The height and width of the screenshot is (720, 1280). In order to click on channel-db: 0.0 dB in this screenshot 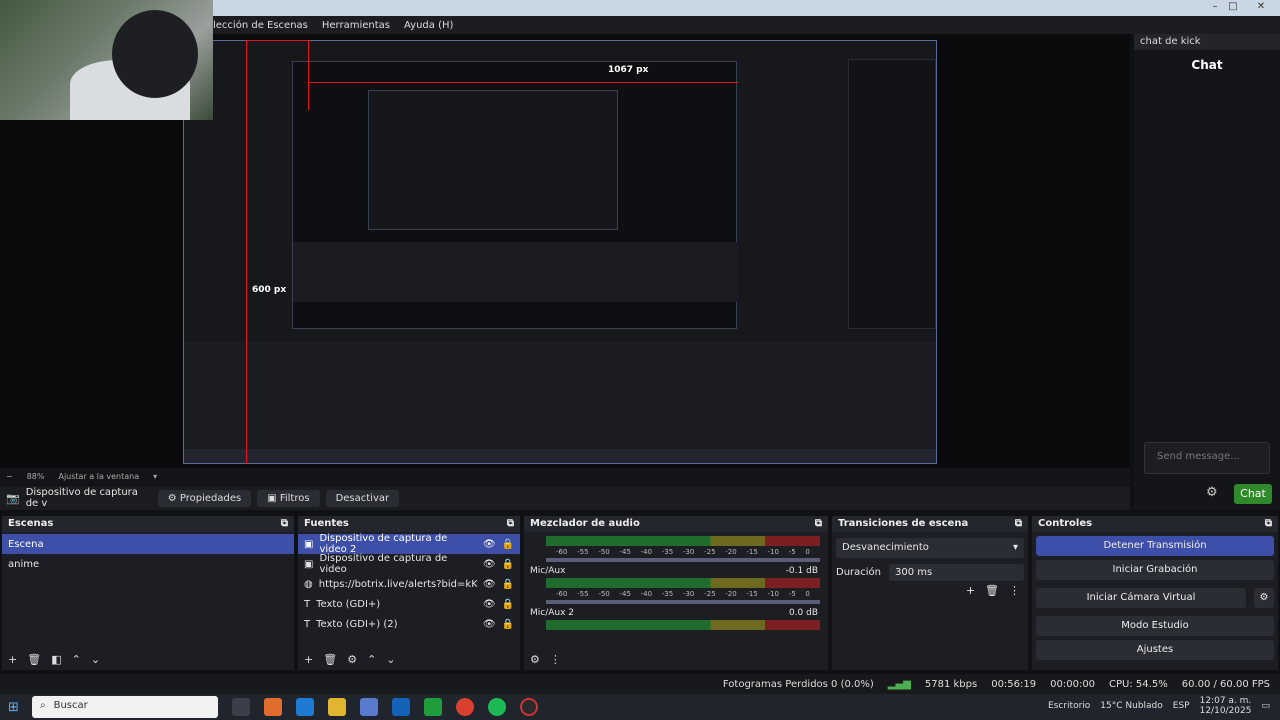, I will do `click(803, 613)`.